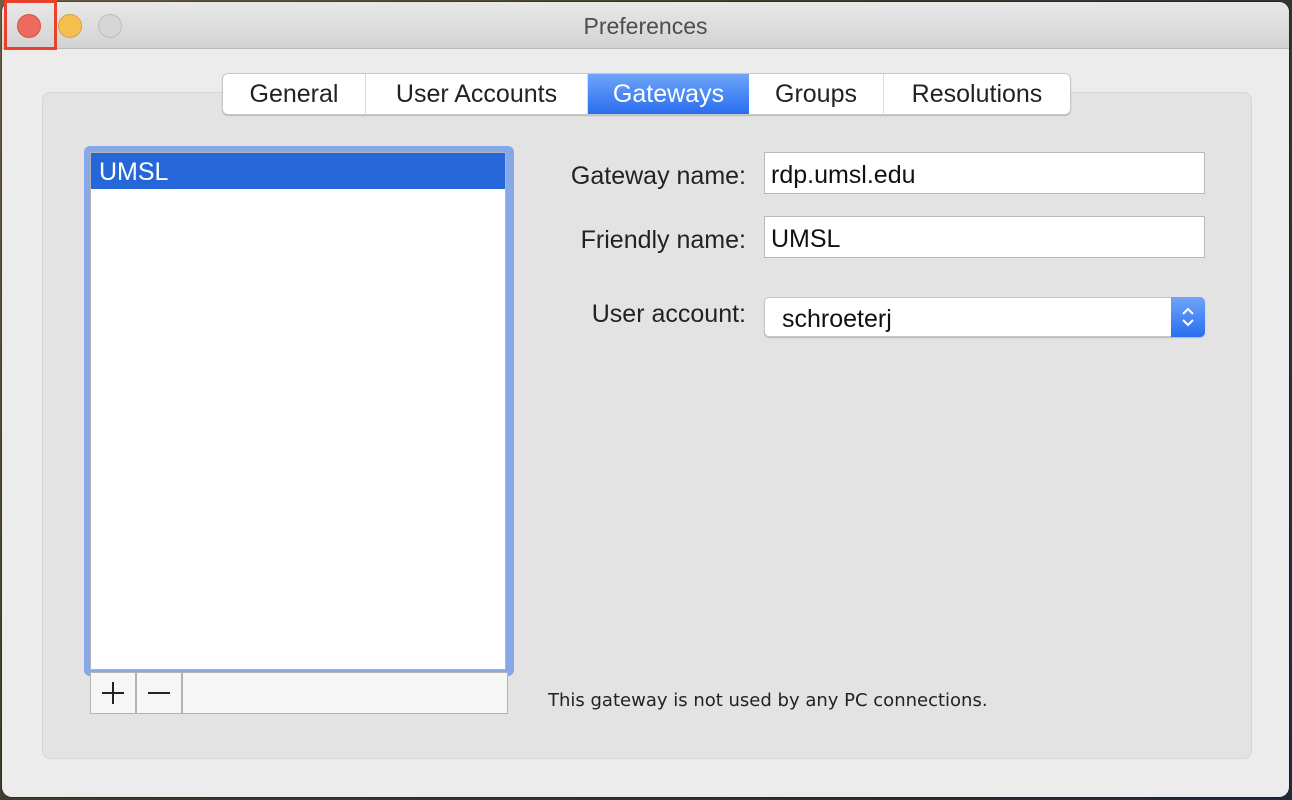 This screenshot has height=800, width=1292. What do you see at coordinates (1188, 317) in the screenshot?
I see `chevron-up-down-icon` at bounding box center [1188, 317].